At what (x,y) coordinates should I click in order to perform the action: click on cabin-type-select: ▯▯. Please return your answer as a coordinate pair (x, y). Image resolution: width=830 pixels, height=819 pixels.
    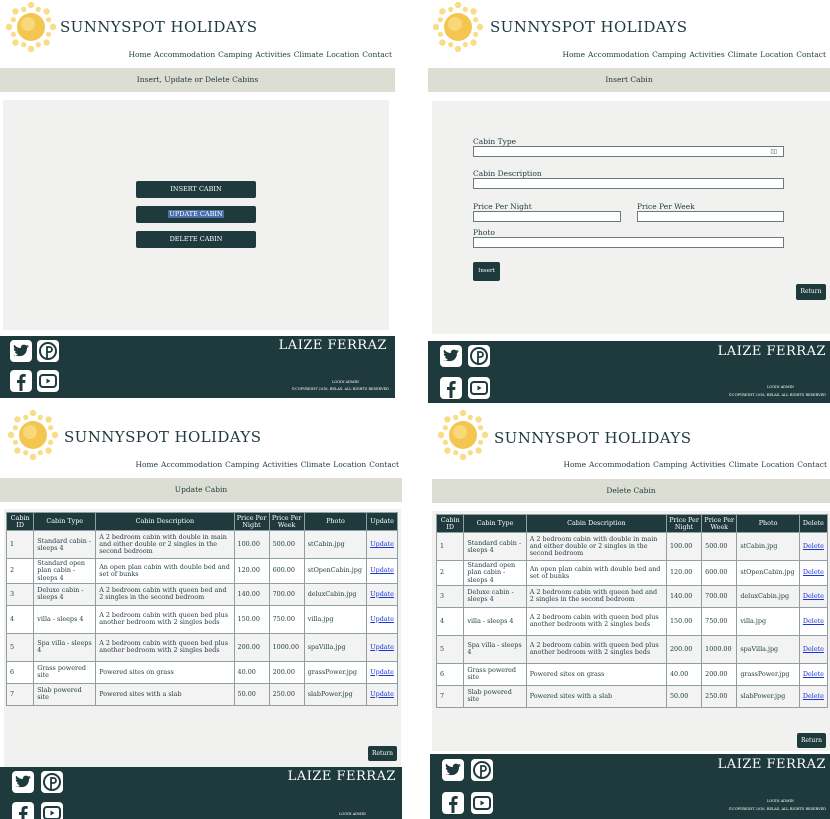
    Looking at the image, I should click on (628, 151).